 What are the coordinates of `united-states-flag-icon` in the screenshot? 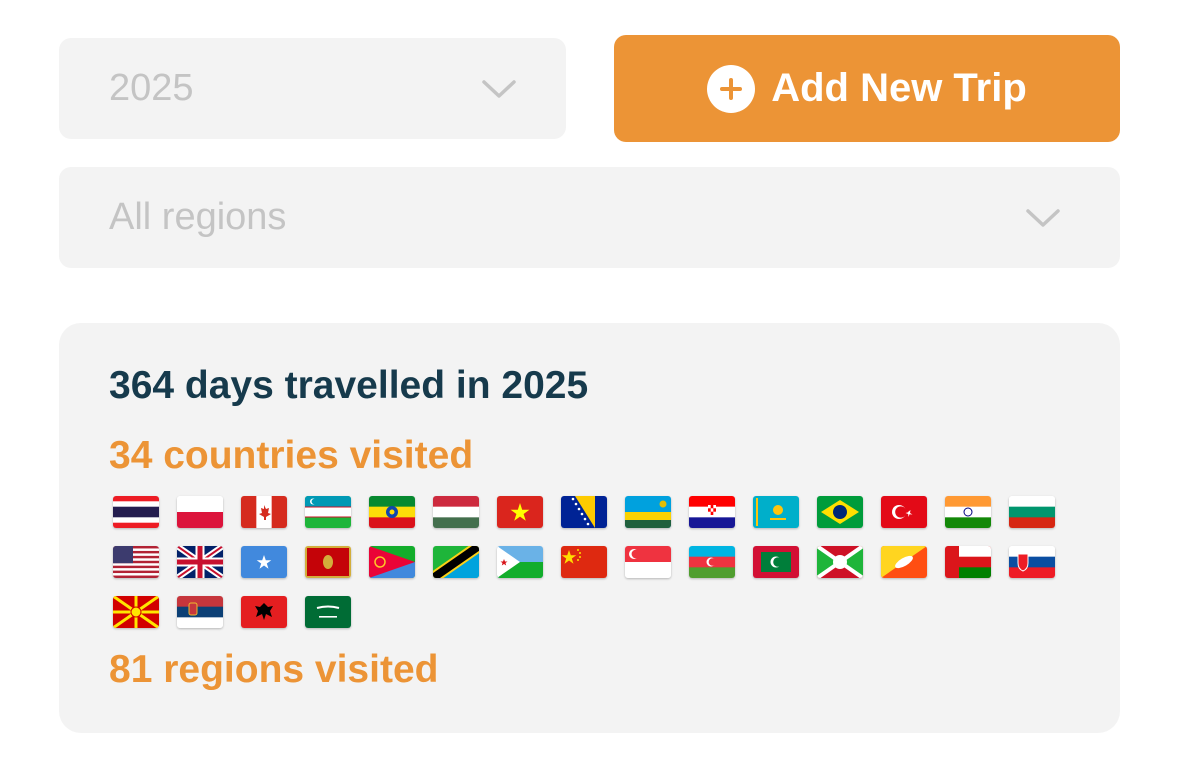 It's located at (136, 562).